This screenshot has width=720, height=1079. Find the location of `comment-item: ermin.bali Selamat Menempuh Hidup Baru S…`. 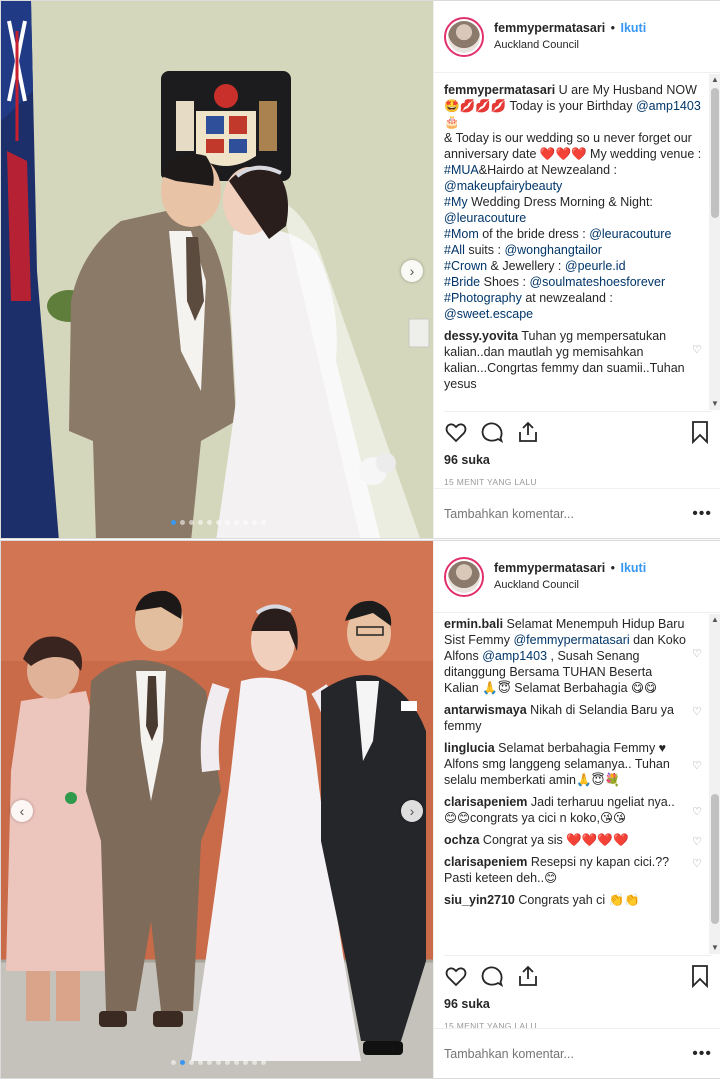

comment-item: ermin.bali Selamat Menempuh Hidup Baru S… is located at coordinates (574, 656).